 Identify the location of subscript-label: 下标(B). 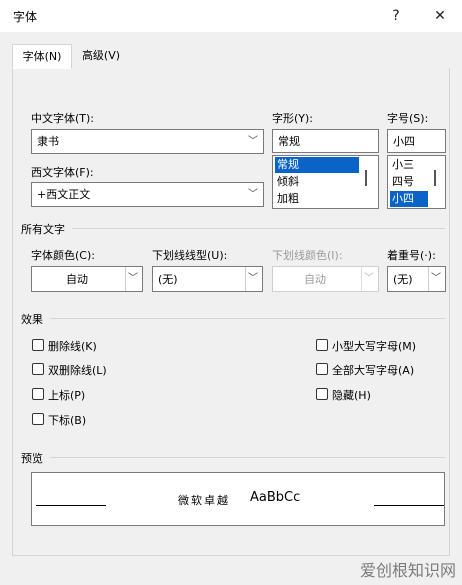
(67, 420).